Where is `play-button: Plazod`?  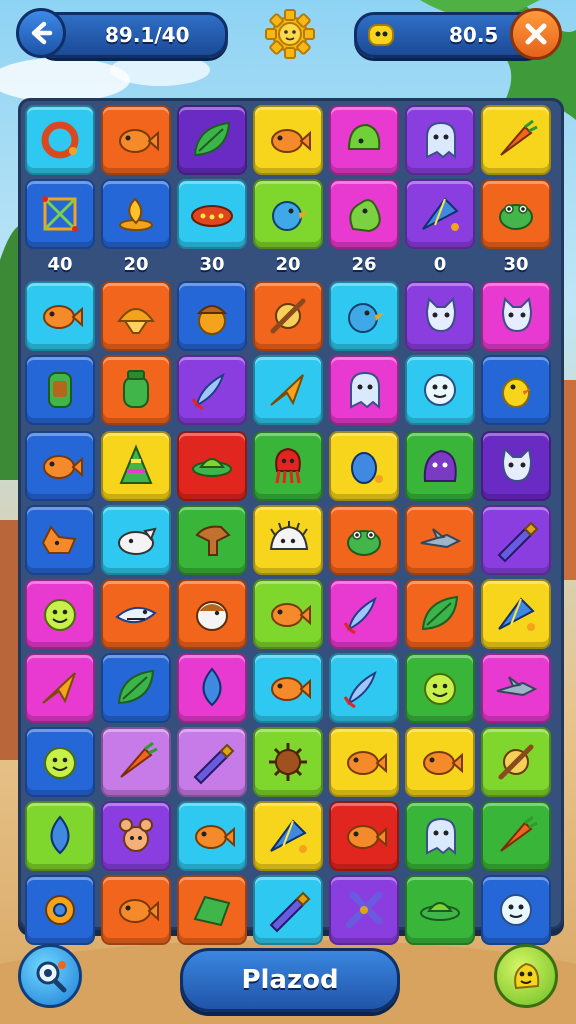
play-button: Plazod is located at coordinates (290, 980).